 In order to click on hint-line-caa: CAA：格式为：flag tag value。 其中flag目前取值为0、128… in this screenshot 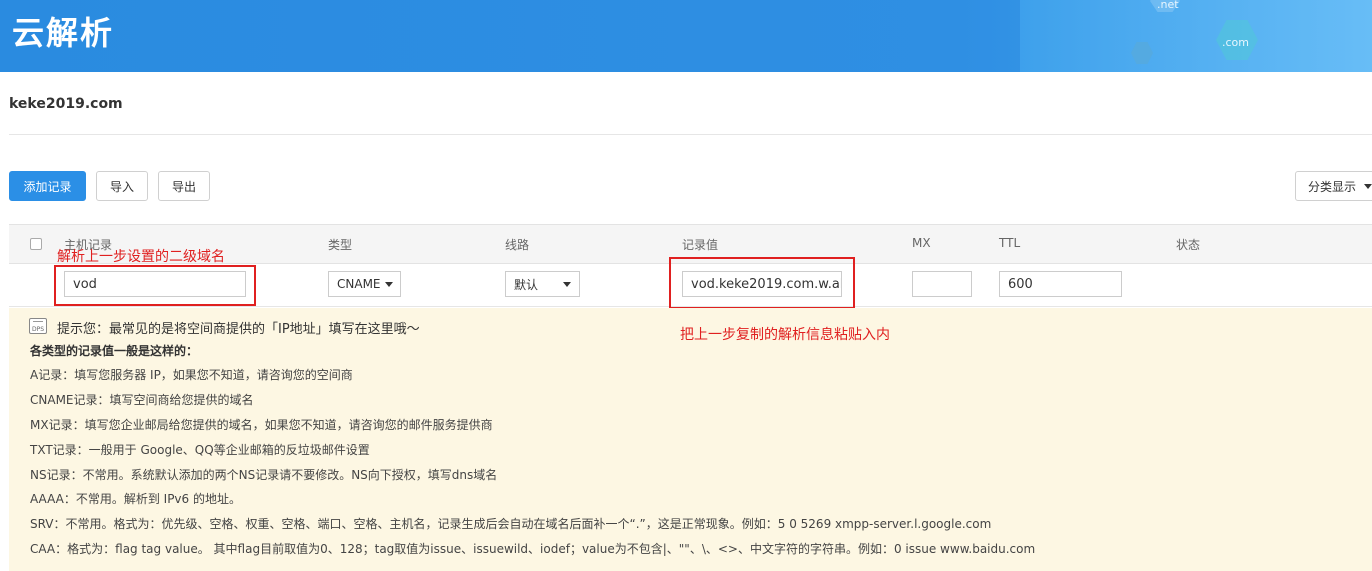, I will do `click(533, 549)`.